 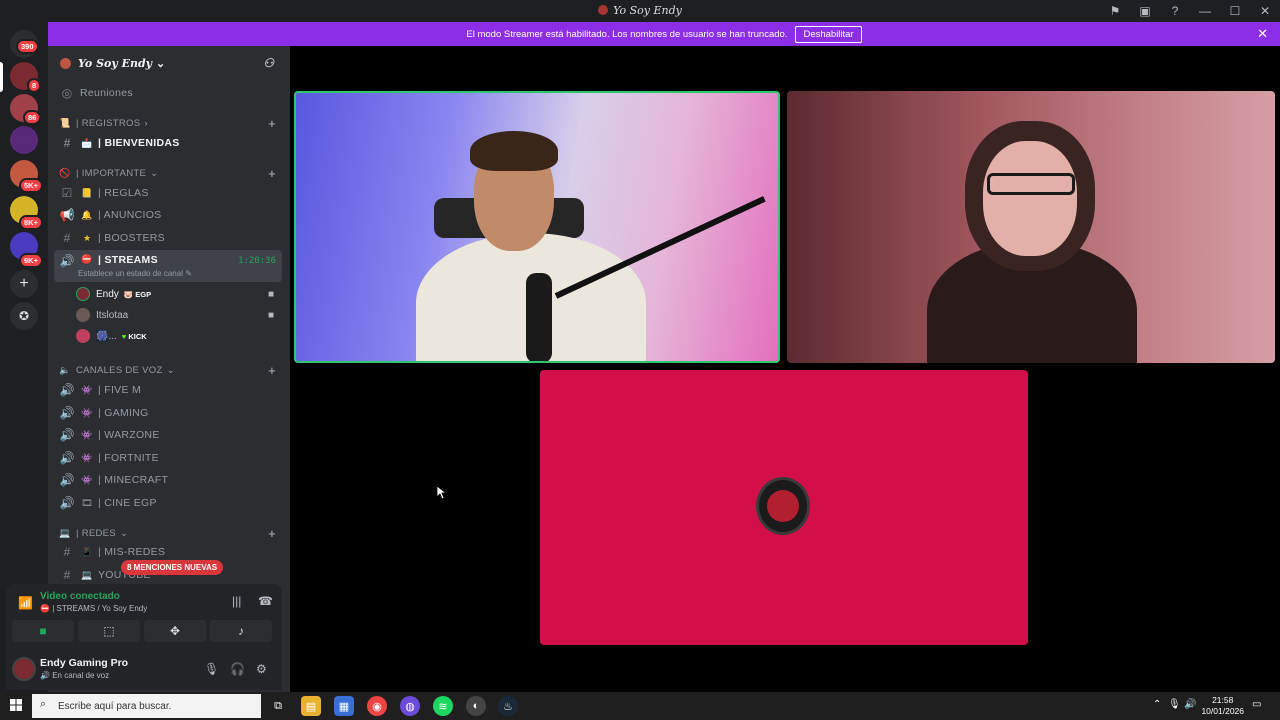 I want to click on signal-icon: 📶, so click(x=25, y=603).